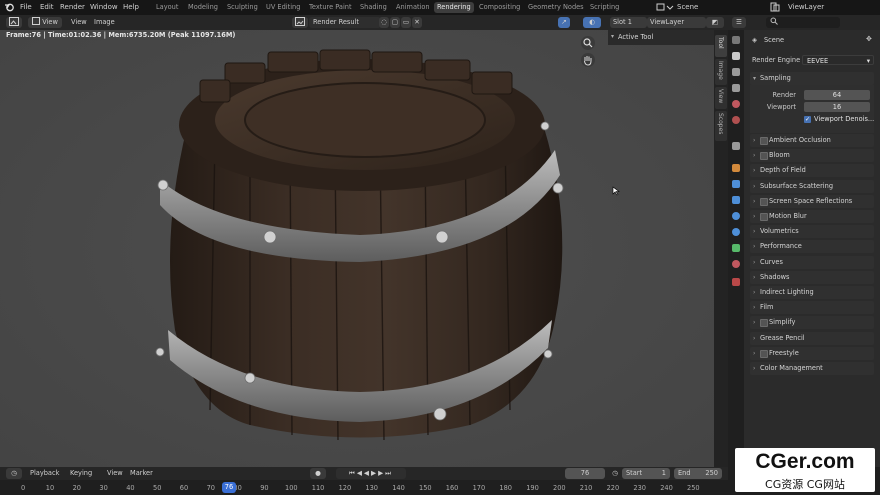  Describe the element at coordinates (44, 473) in the screenshot. I see `menu-playback: Playback` at that location.